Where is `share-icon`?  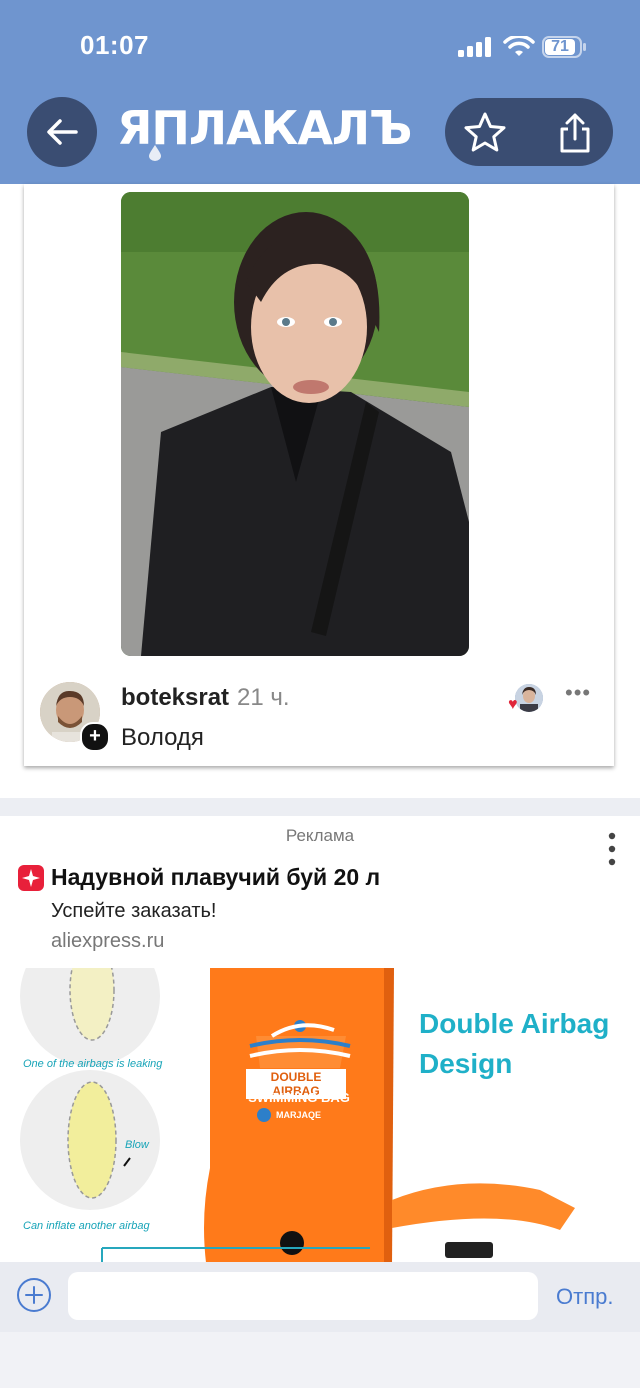
share-icon is located at coordinates (575, 133).